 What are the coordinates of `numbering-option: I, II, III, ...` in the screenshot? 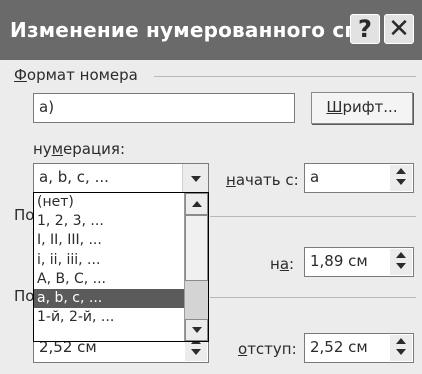 It's located at (109, 240).